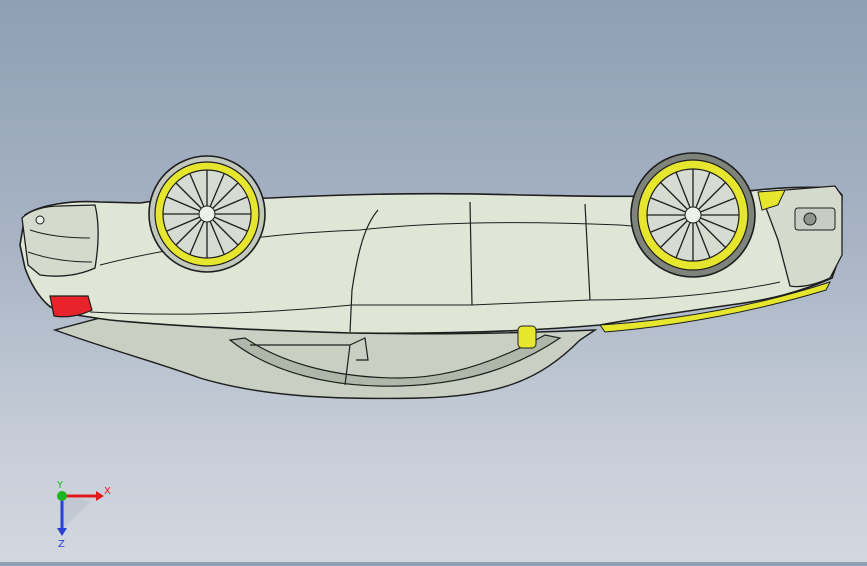  I want to click on exhaust-icon, so click(810, 219).